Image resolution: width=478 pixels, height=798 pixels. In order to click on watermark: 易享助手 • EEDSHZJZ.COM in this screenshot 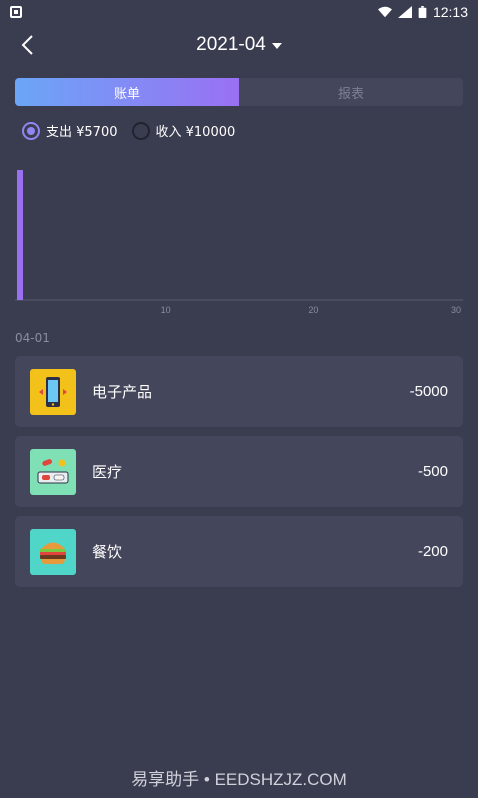, I will do `click(239, 779)`.